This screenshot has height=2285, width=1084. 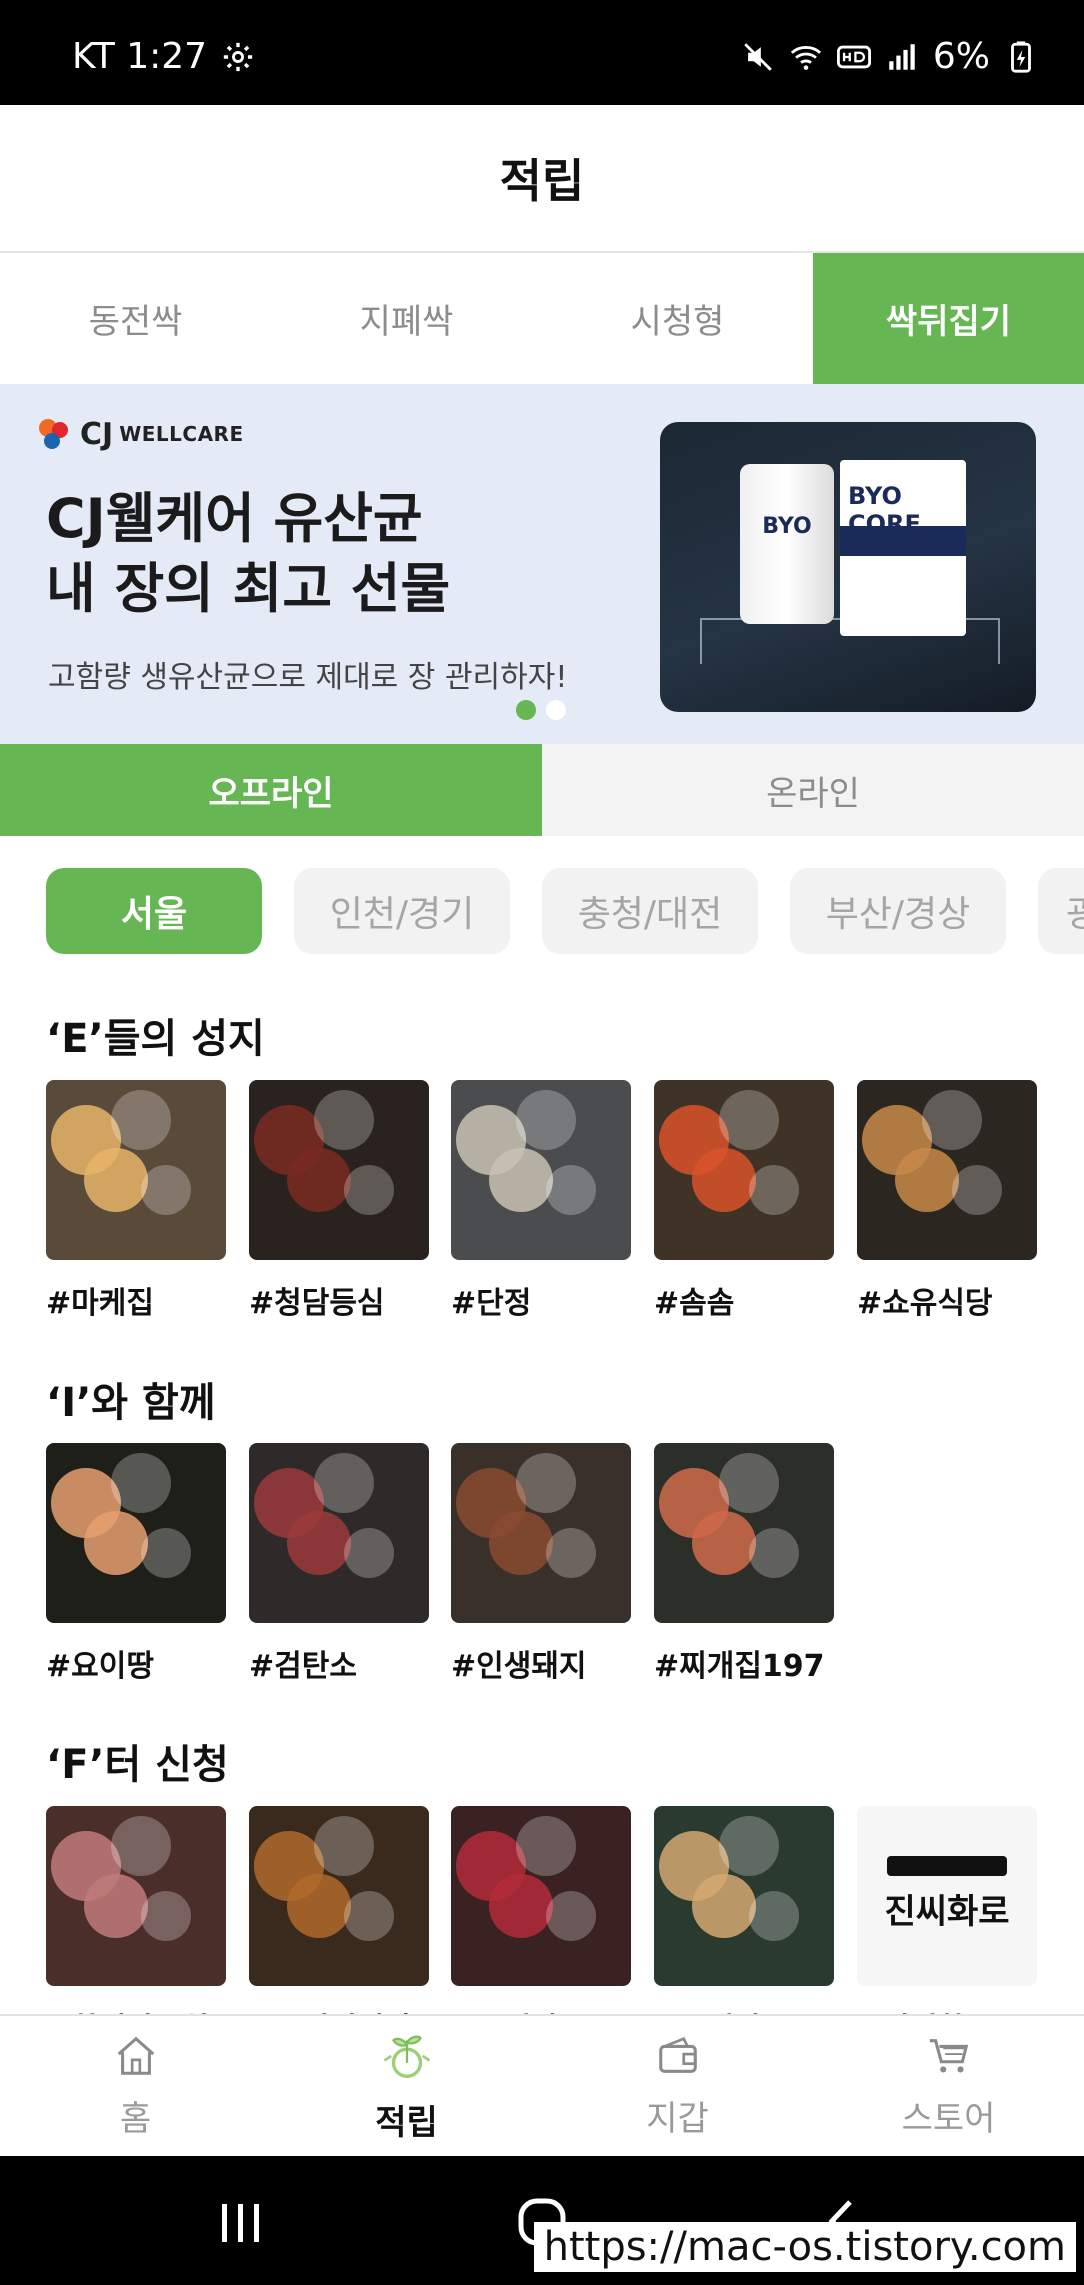 What do you see at coordinates (551, 1300) in the screenshot?
I see `place-label: #단정` at bounding box center [551, 1300].